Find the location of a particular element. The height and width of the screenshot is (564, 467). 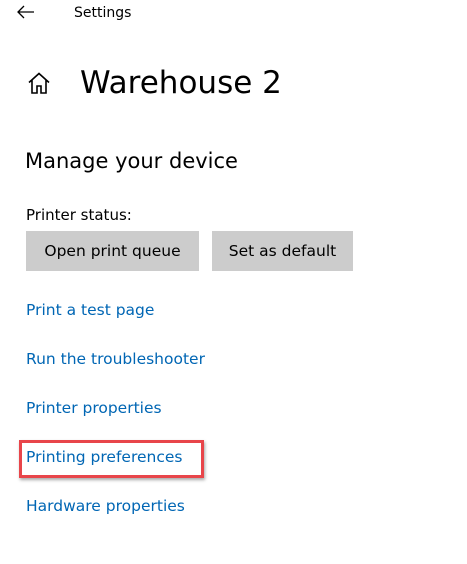

printer-properties-link: Printer properties is located at coordinates (94, 408).